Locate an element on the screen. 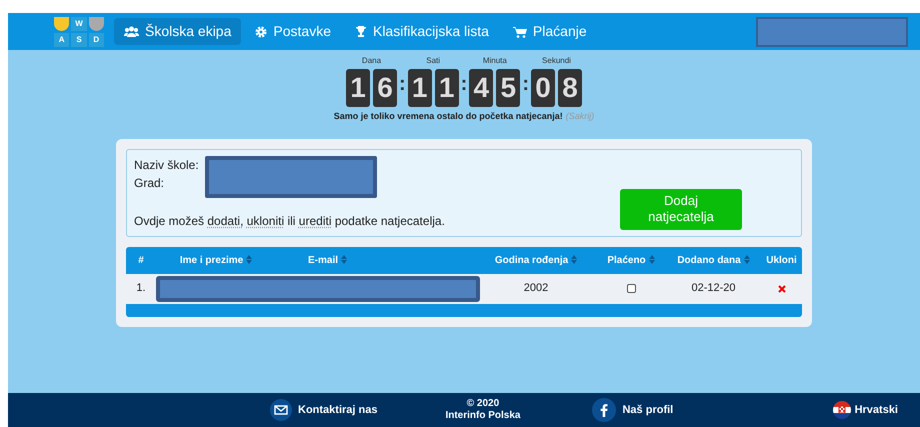 This screenshot has width=920, height=427. unit-label: Sati is located at coordinates (433, 61).